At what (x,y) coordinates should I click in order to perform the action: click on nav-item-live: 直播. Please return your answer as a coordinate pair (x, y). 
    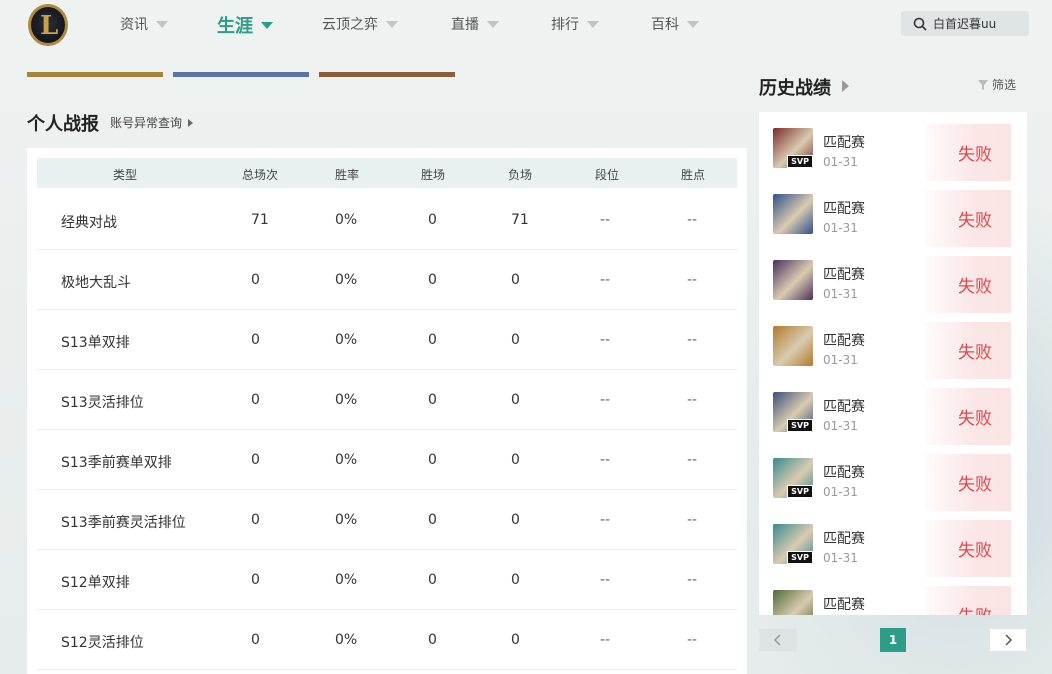
    Looking at the image, I should click on (475, 24).